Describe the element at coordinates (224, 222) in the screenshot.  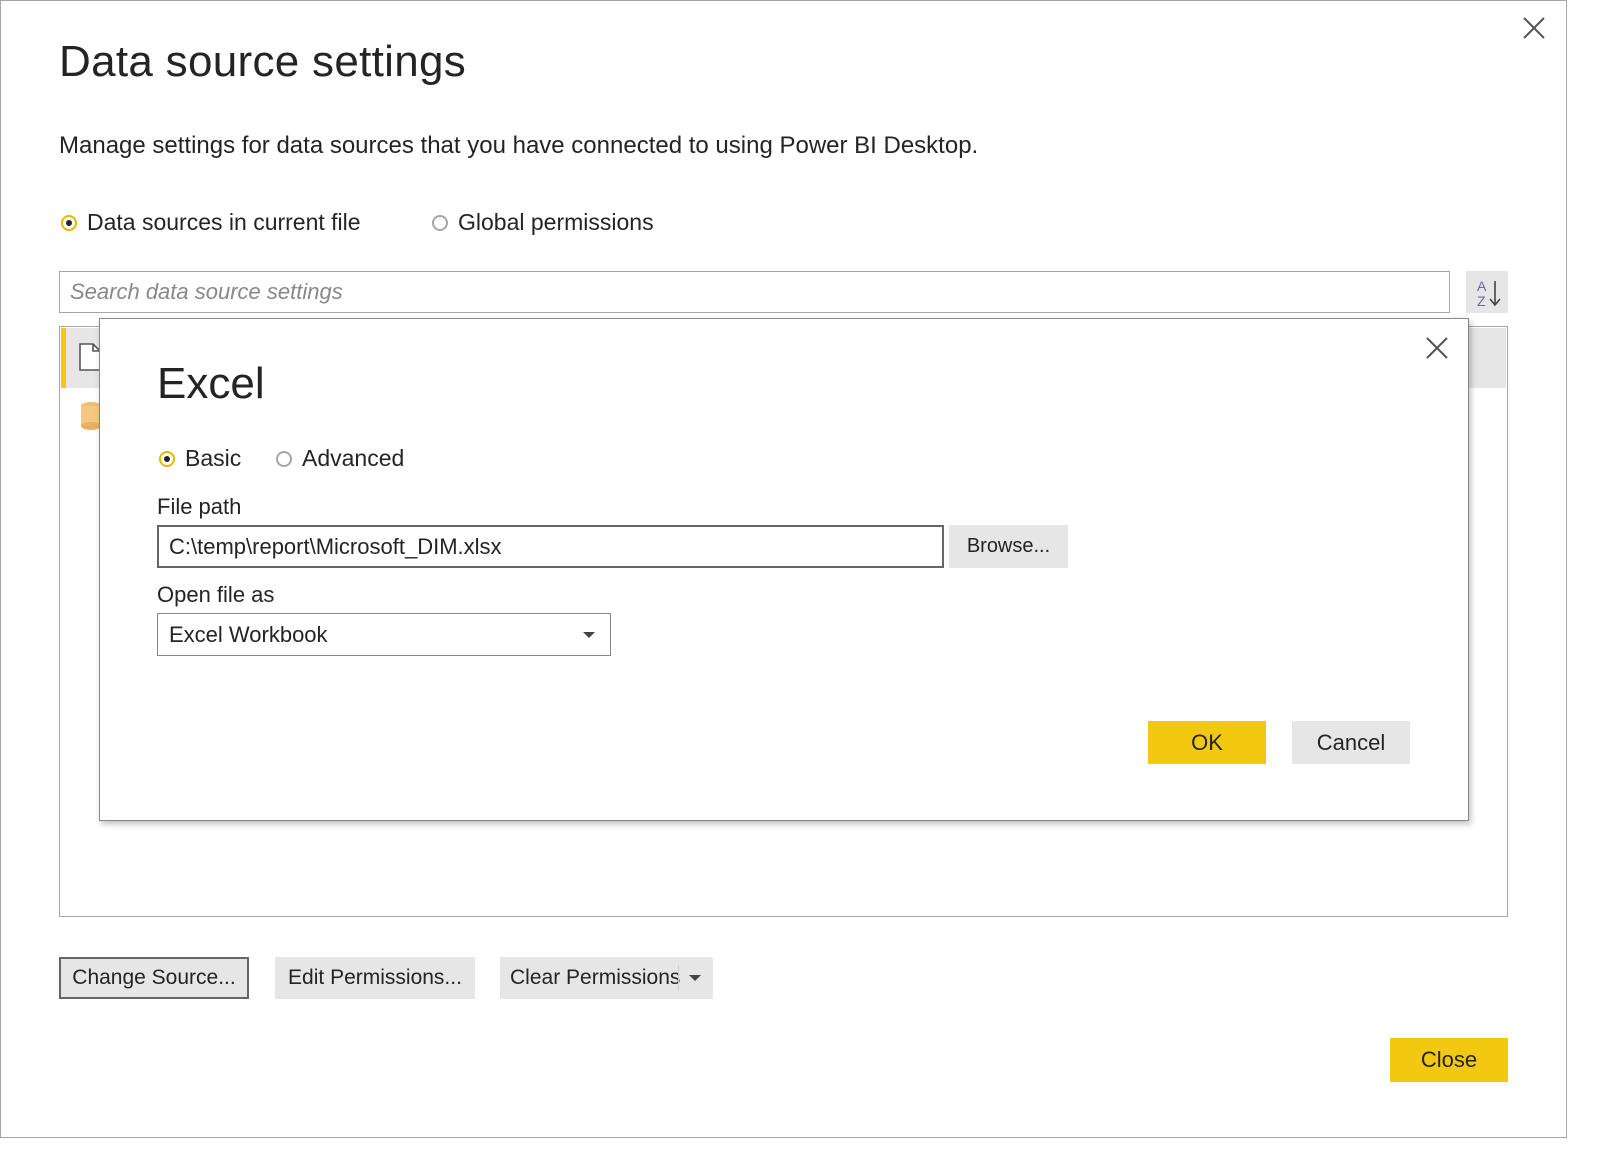
I see `radio-label: Data sources in current file` at that location.